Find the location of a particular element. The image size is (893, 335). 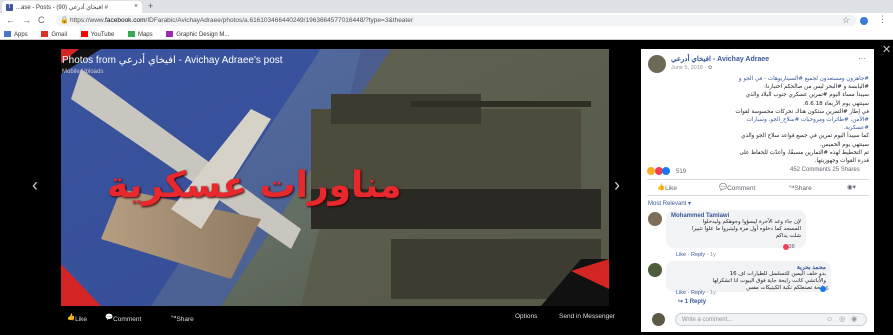

reaction-summary: 519 is located at coordinates (666, 171).